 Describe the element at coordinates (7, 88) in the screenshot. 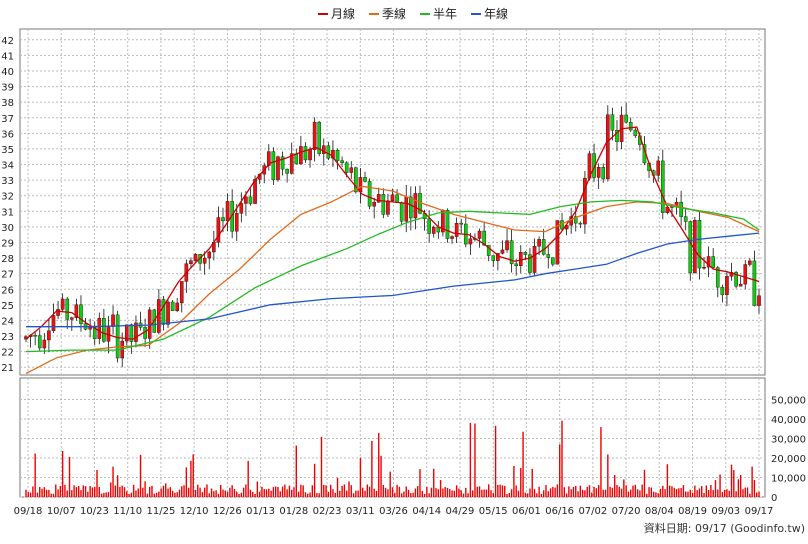

I see `price-tick-label: 39` at that location.